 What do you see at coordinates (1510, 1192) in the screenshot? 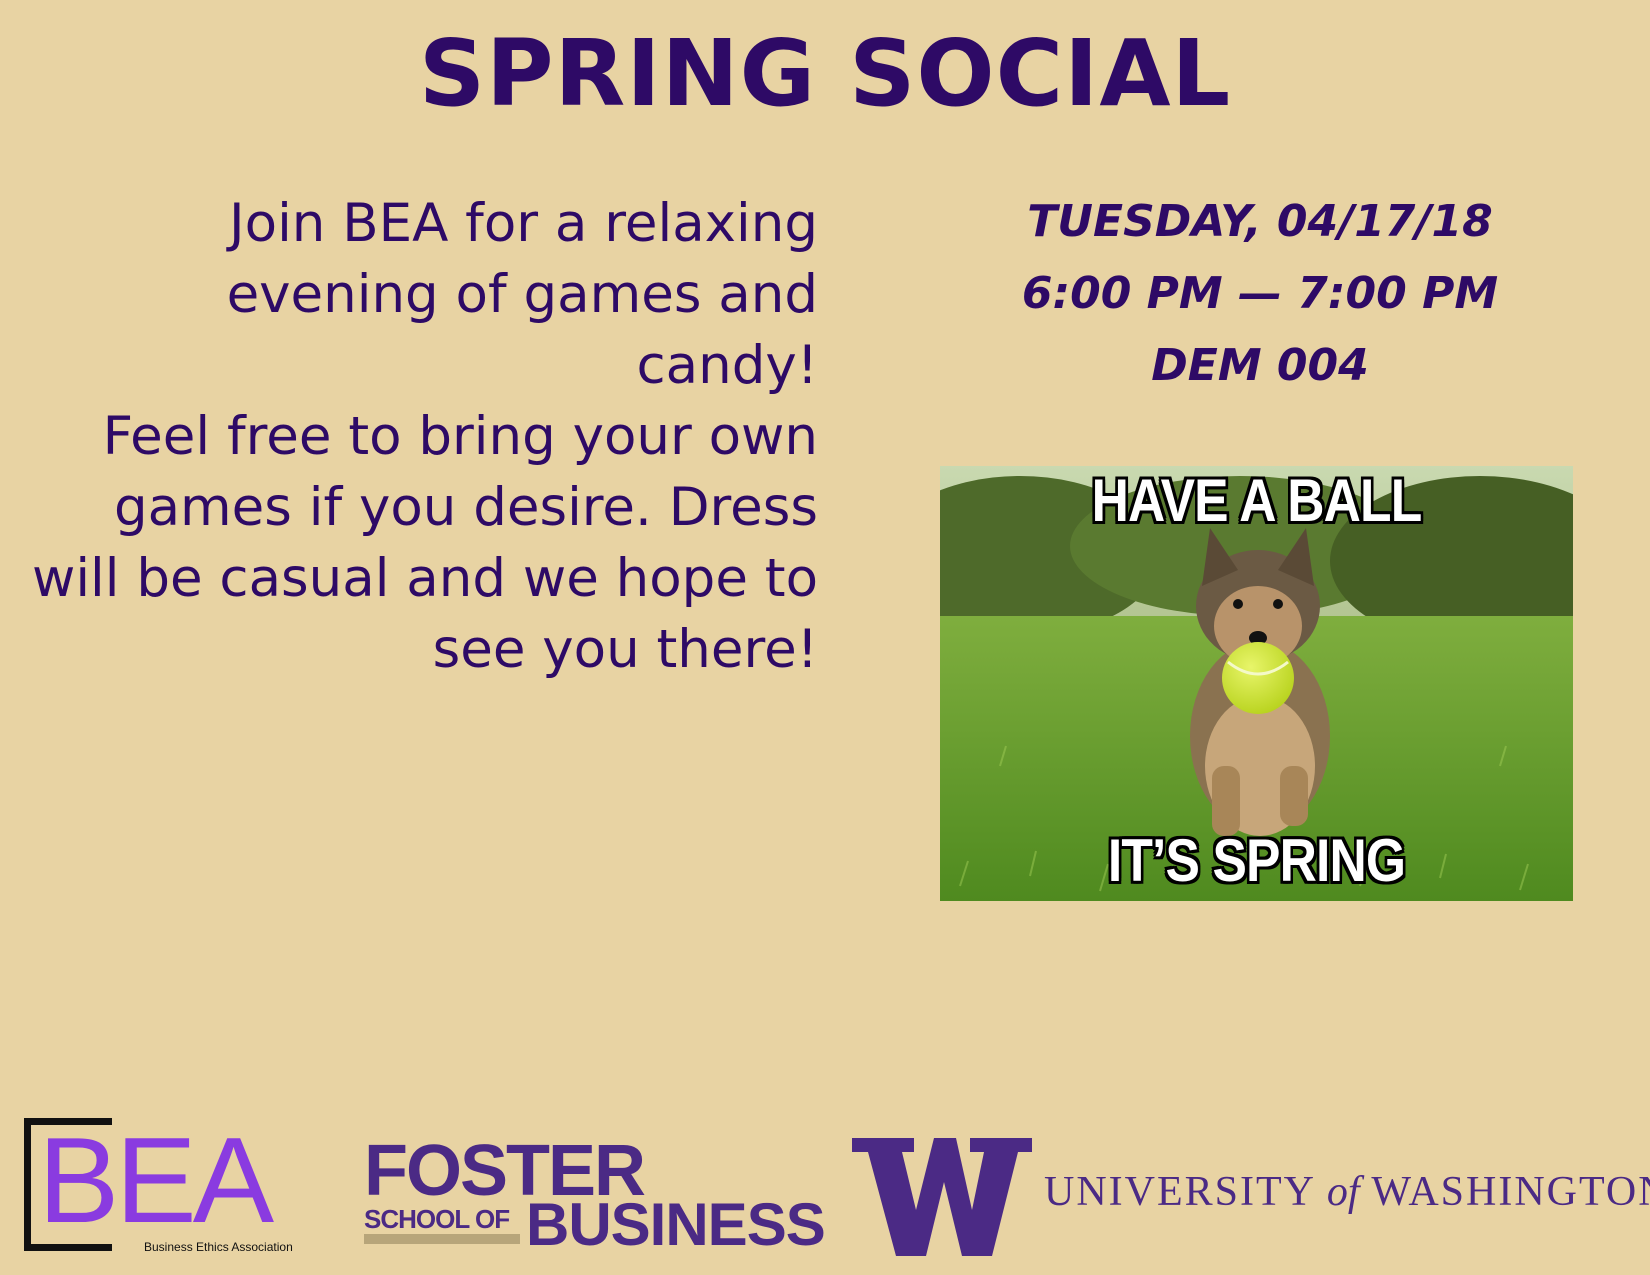
I see `uw-wordmark-washington: WASHINGTON` at bounding box center [1510, 1192].